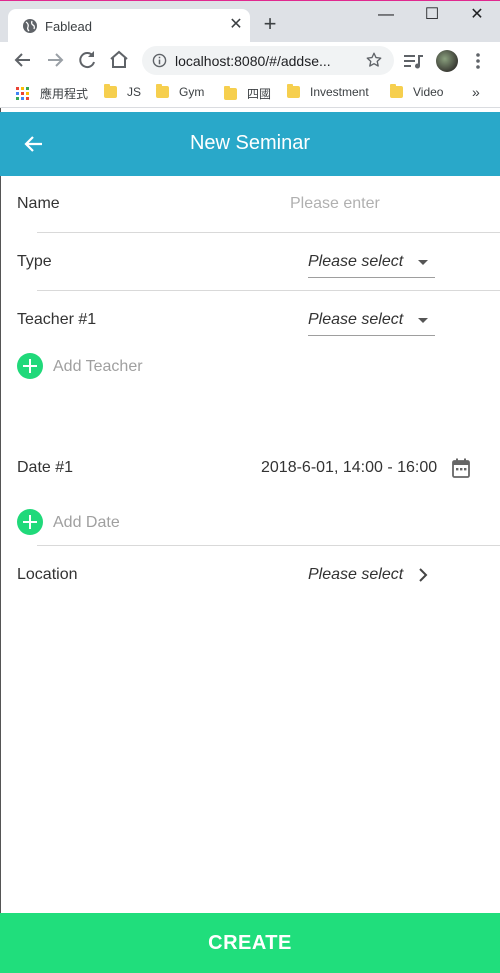 The image size is (500, 973). I want to click on star-icon, so click(374, 60).